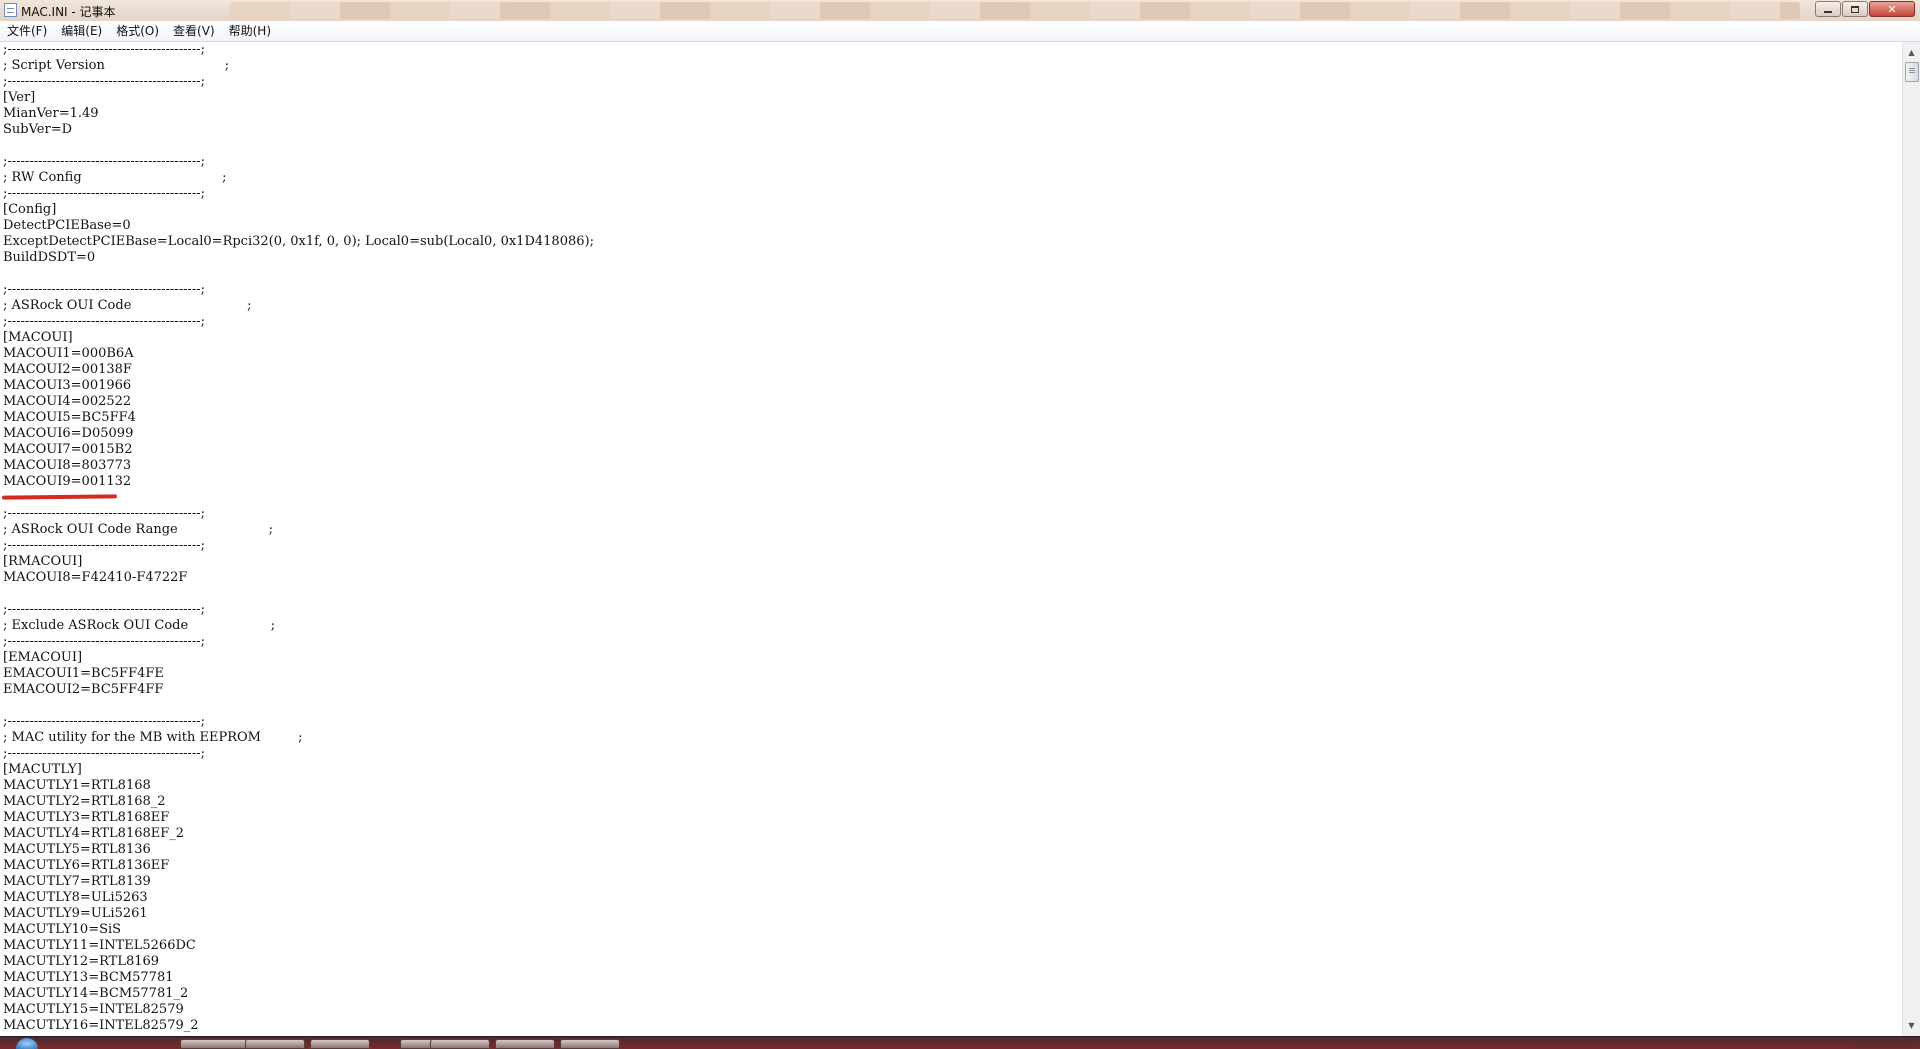  What do you see at coordinates (116, 65) in the screenshot?
I see `text-line: ; Script Version ;` at bounding box center [116, 65].